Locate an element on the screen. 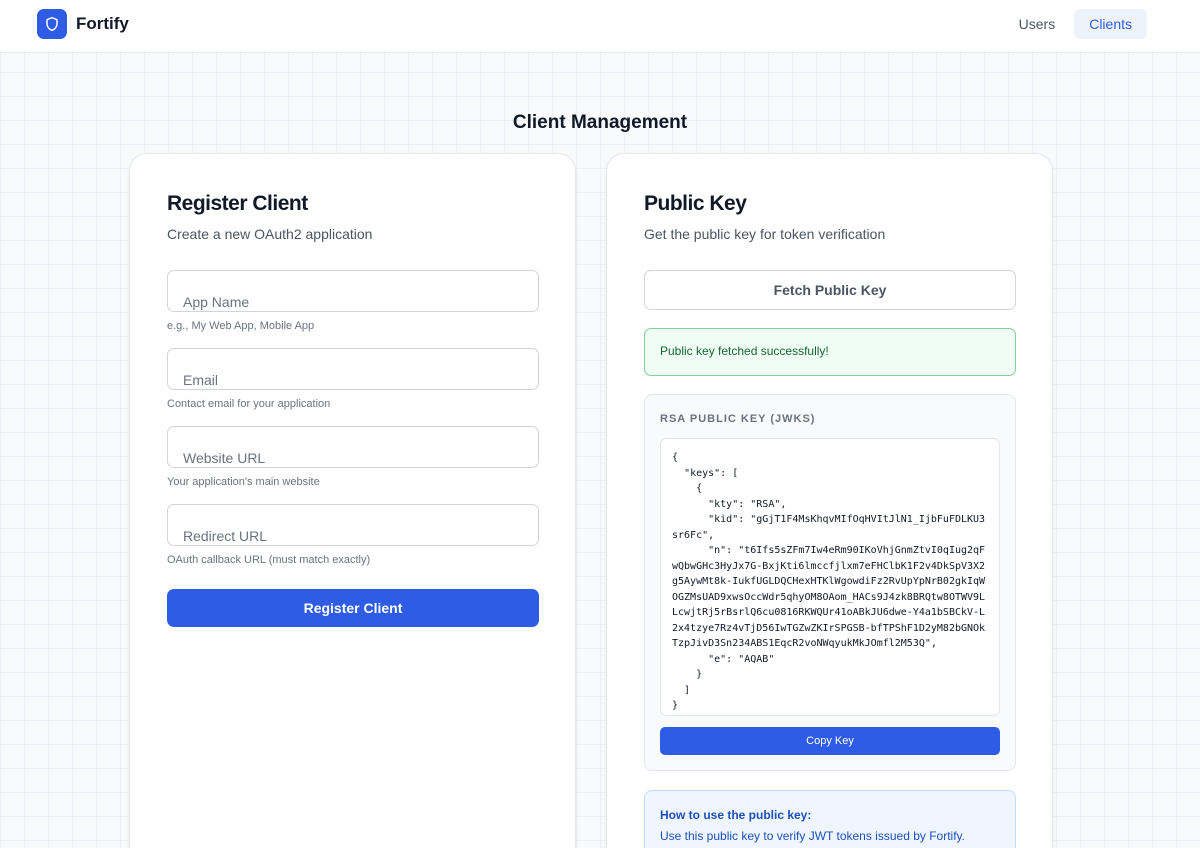 The width and height of the screenshot is (1200, 848). register-card-title: Register Client is located at coordinates (237, 203).